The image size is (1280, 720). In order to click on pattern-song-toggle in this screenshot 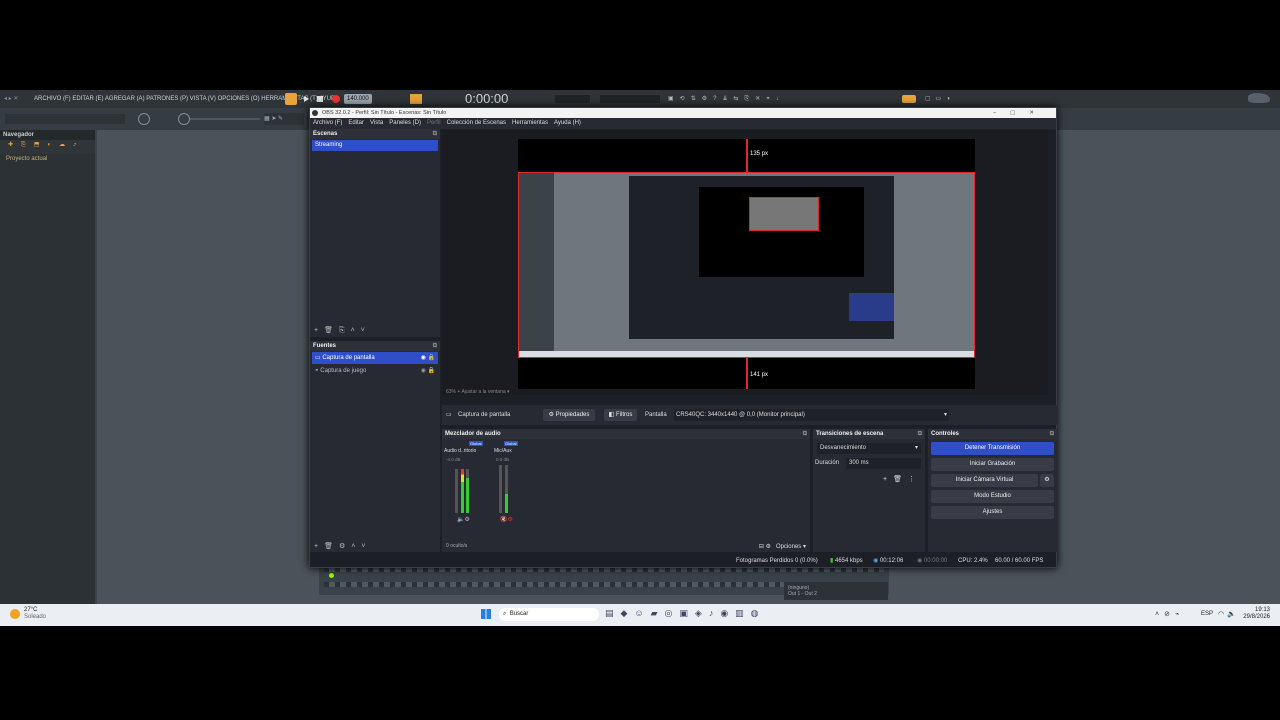, I will do `click(291, 99)`.